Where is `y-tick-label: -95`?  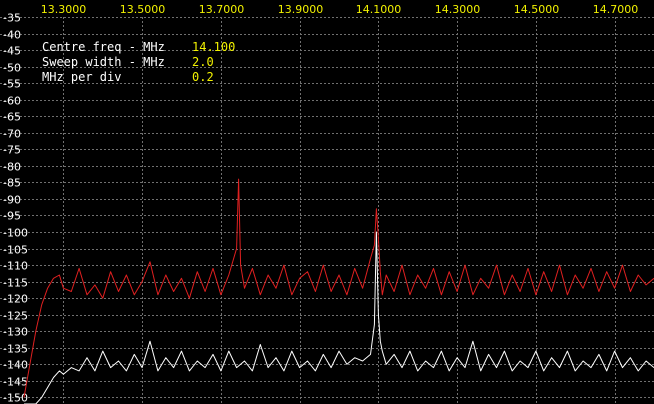 y-tick-label: -95 is located at coordinates (12, 216).